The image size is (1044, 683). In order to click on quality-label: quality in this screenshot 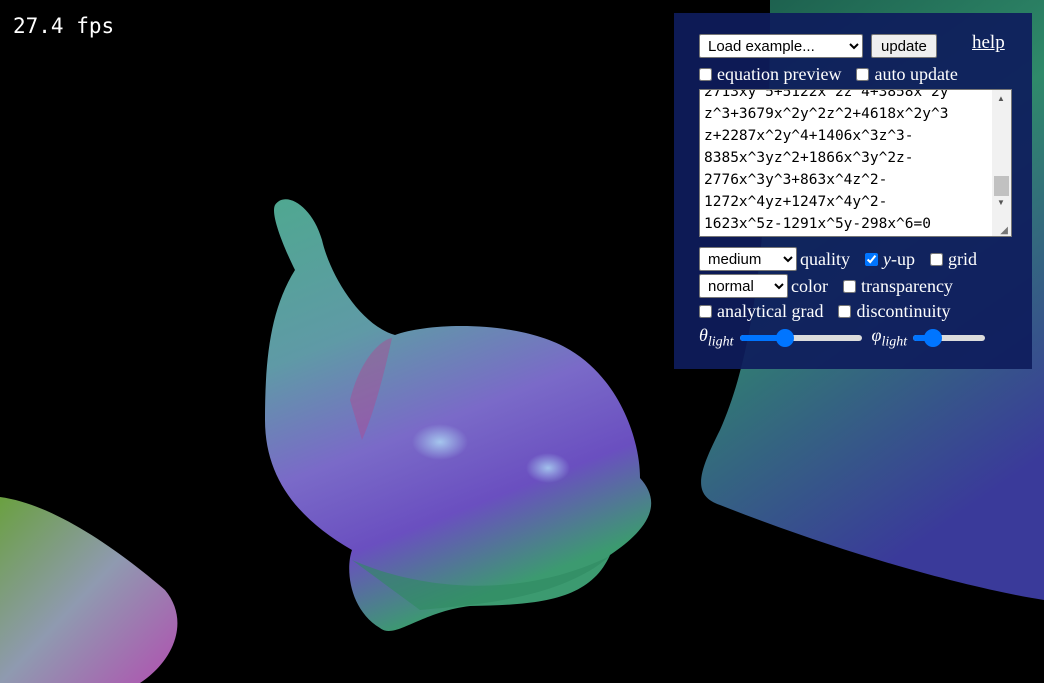, I will do `click(825, 258)`.